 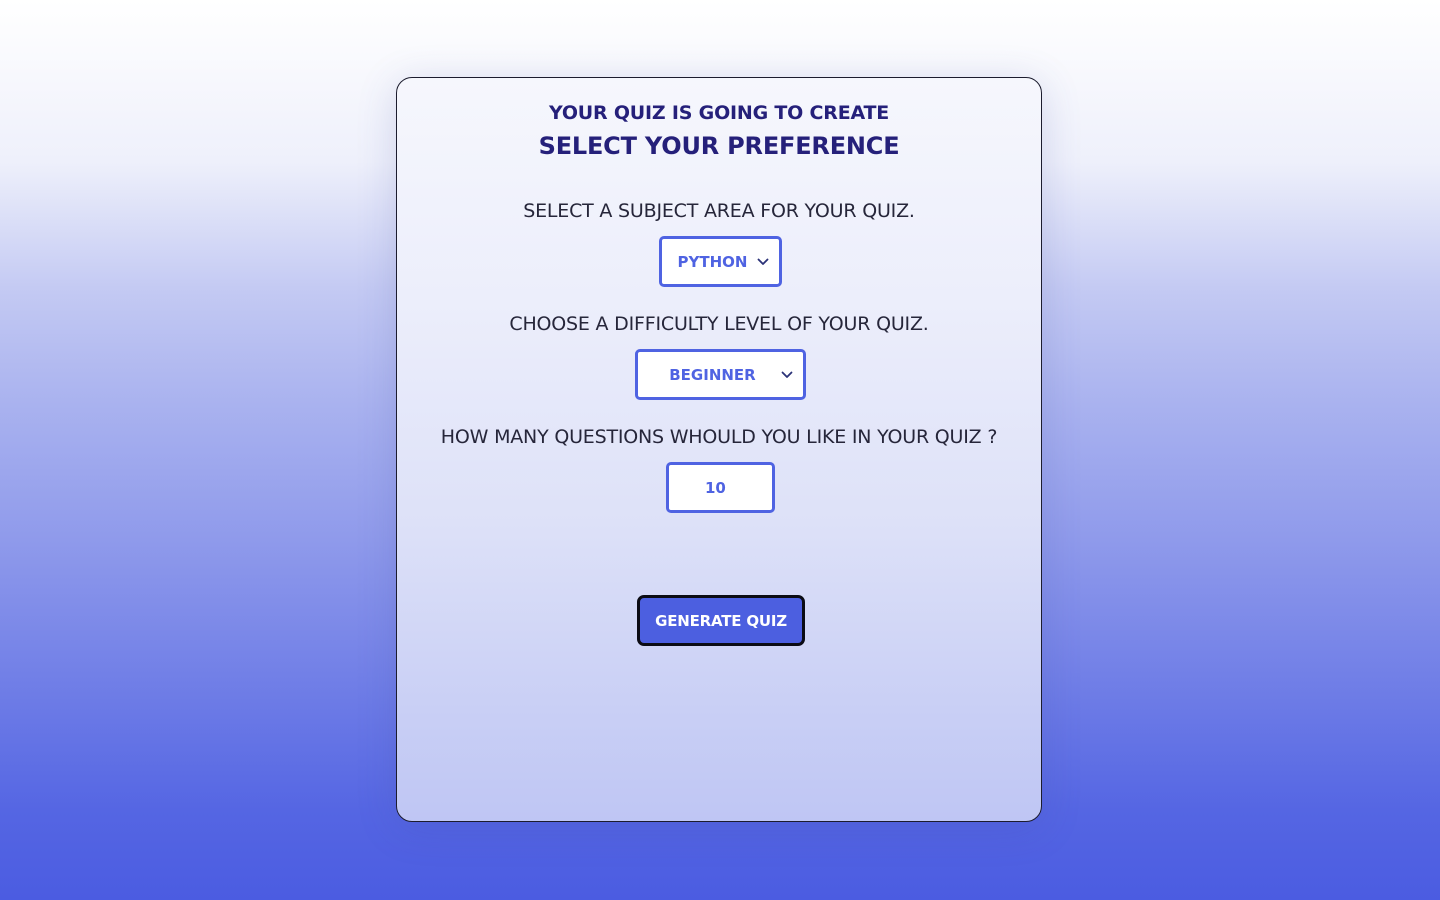 I want to click on page-title: SELECT YOUR PREFERENCE, so click(x=719, y=146).